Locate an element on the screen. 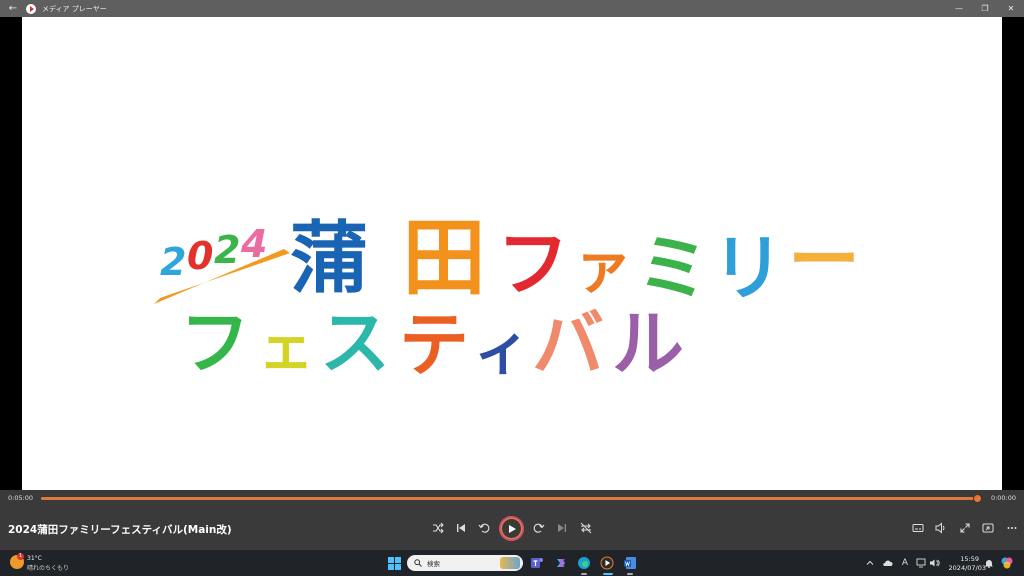  search-highlight-image is located at coordinates (510, 563).